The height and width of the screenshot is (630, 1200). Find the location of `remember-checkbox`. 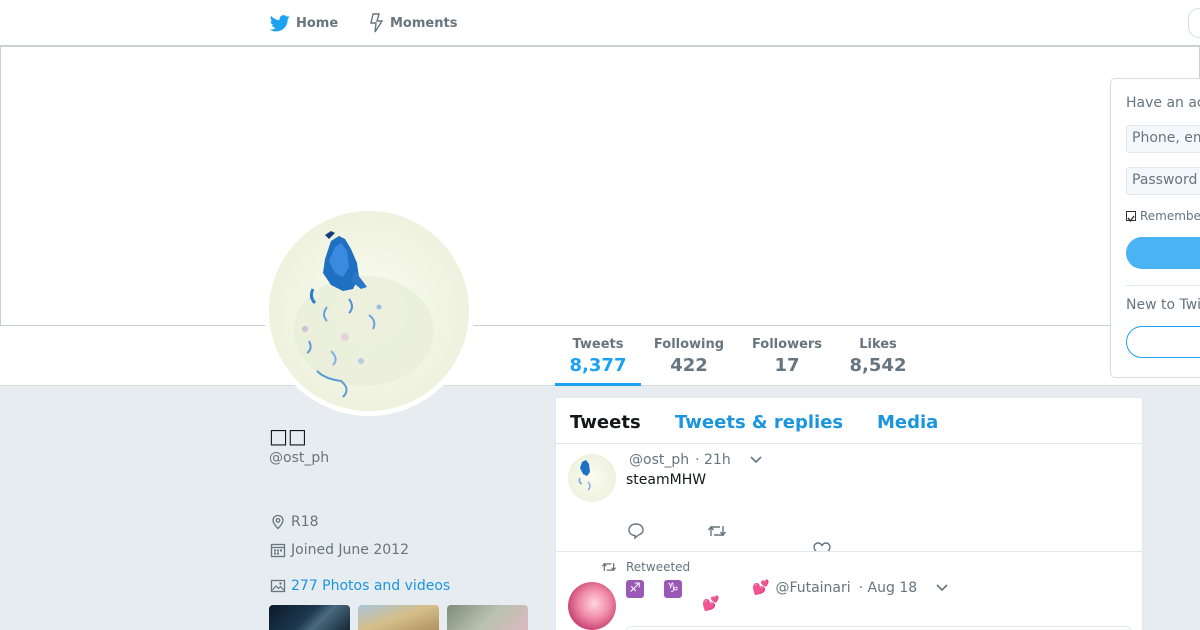

remember-checkbox is located at coordinates (1131, 217).